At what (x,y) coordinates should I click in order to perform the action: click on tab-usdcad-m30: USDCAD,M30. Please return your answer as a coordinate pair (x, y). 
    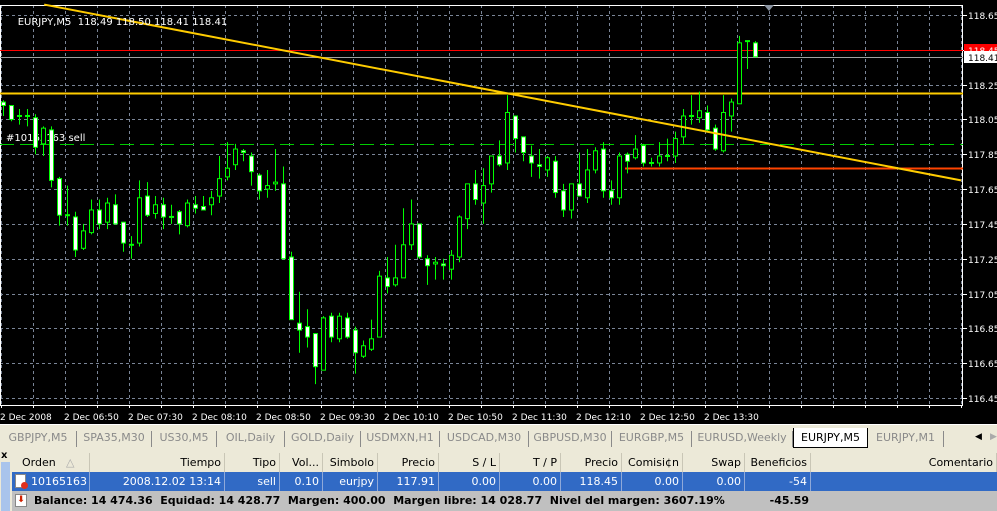
    Looking at the image, I should click on (484, 439).